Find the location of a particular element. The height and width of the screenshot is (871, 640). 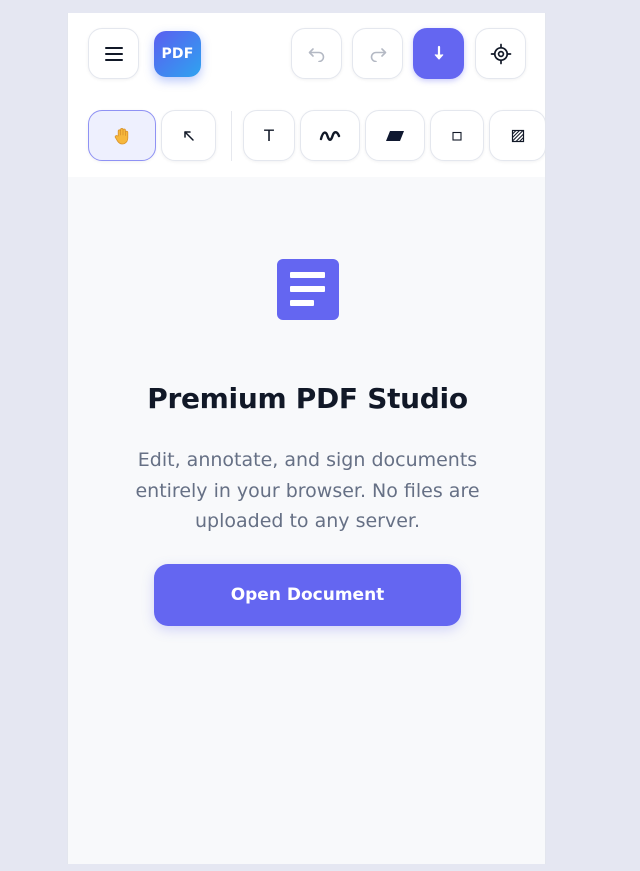

freehand-draw-icon is located at coordinates (330, 136).